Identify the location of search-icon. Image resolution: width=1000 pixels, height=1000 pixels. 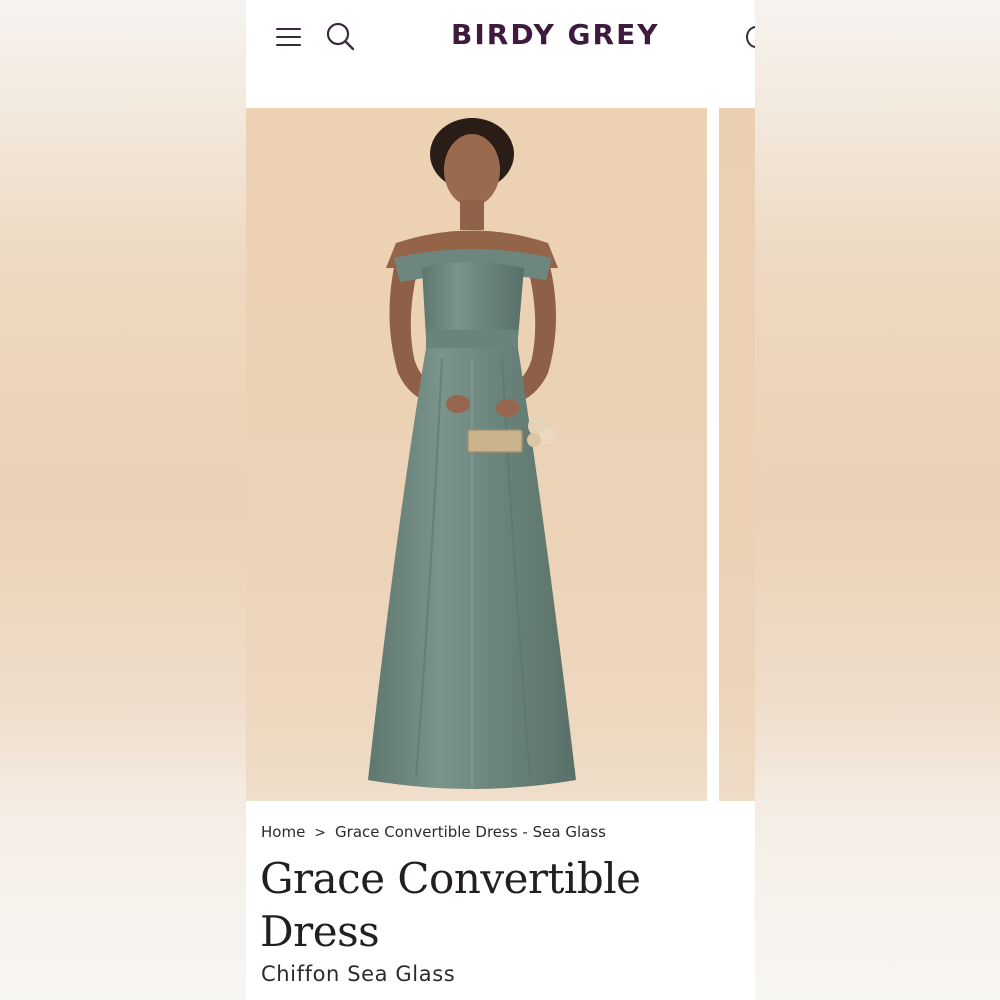
(341, 37).